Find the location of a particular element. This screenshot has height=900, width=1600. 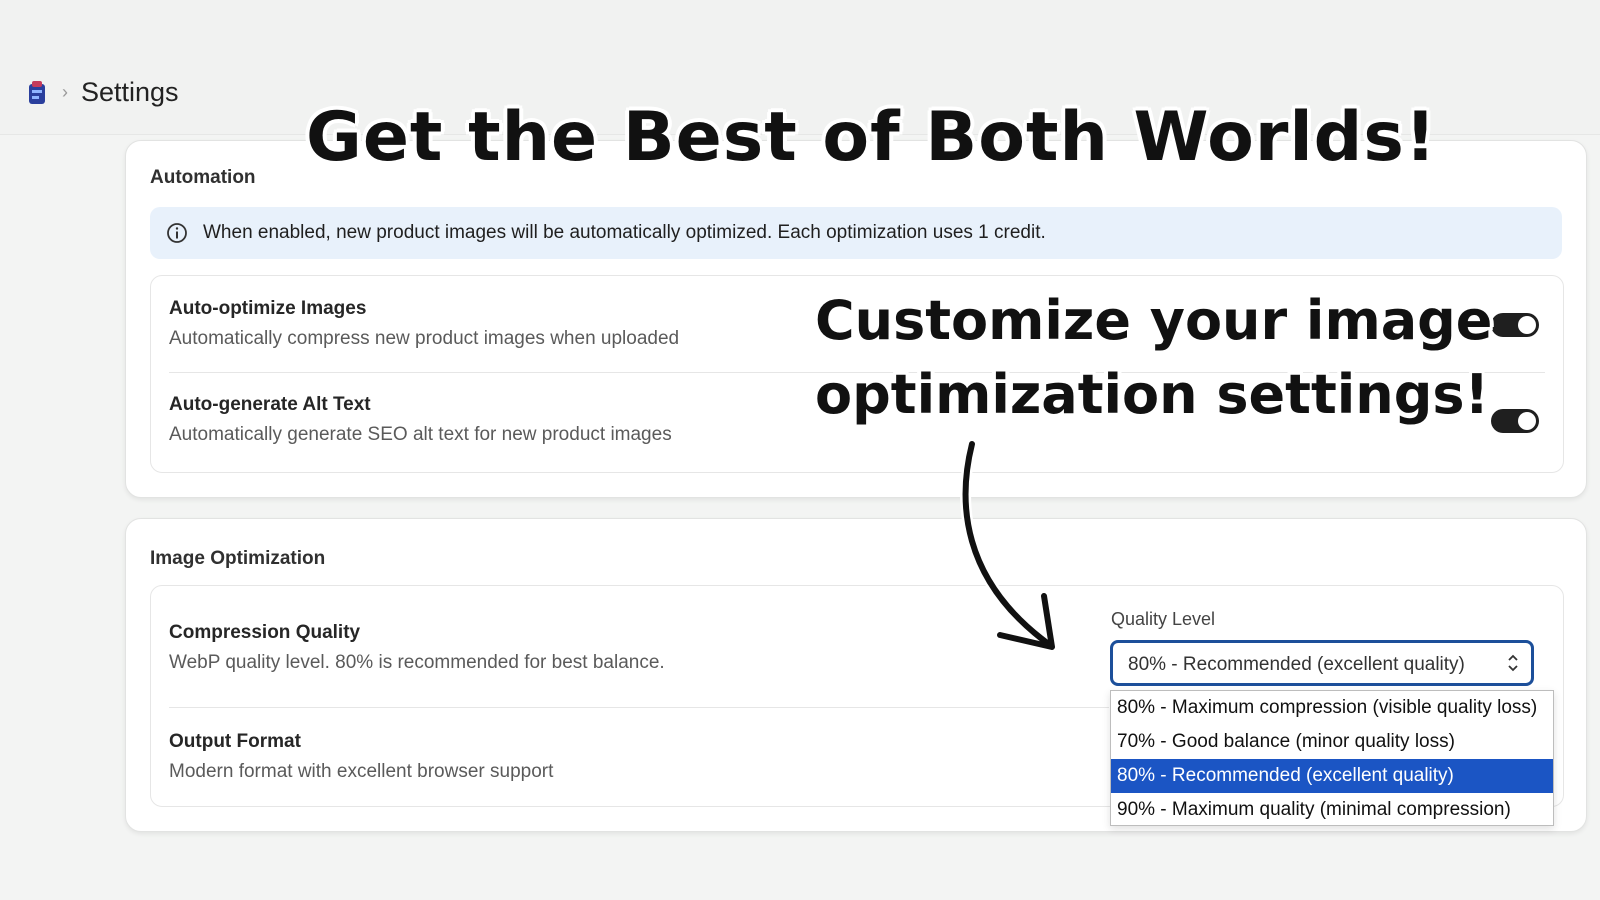

quality-option: 70% - Good balance (minor quality loss) is located at coordinates (1332, 742).